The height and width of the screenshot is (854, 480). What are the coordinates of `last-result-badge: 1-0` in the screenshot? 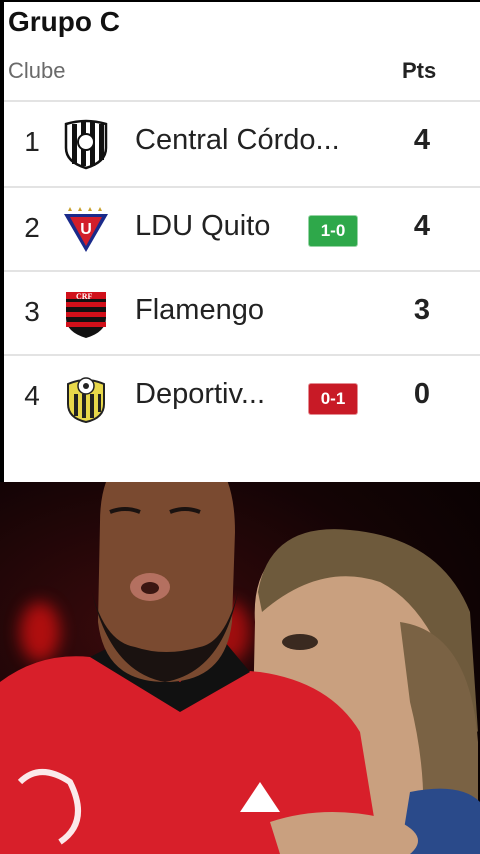 It's located at (333, 231).